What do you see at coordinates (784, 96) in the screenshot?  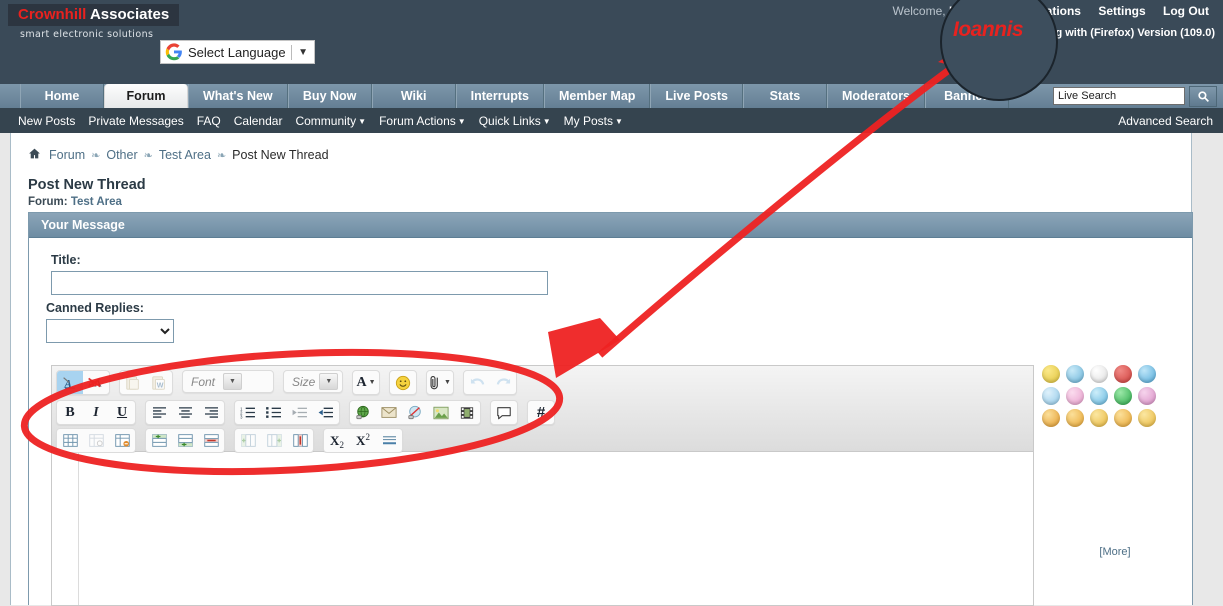 I see `nav-tab-stats: Stats` at bounding box center [784, 96].